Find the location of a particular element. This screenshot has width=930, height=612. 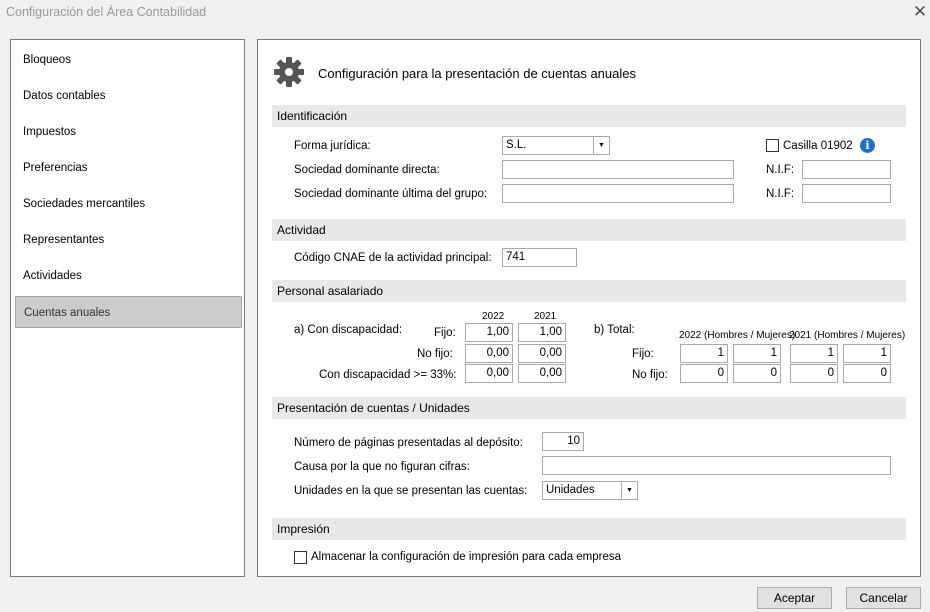

nif-ultima-input is located at coordinates (846, 193).